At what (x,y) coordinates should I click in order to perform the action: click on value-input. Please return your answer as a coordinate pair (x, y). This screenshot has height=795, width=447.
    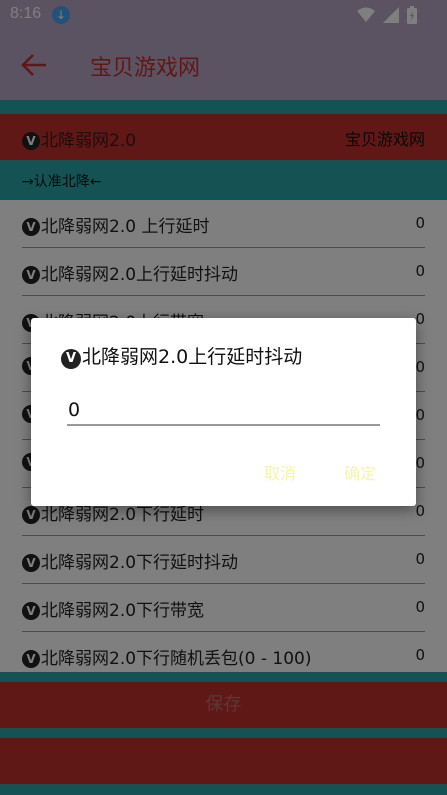
    Looking at the image, I should click on (223, 411).